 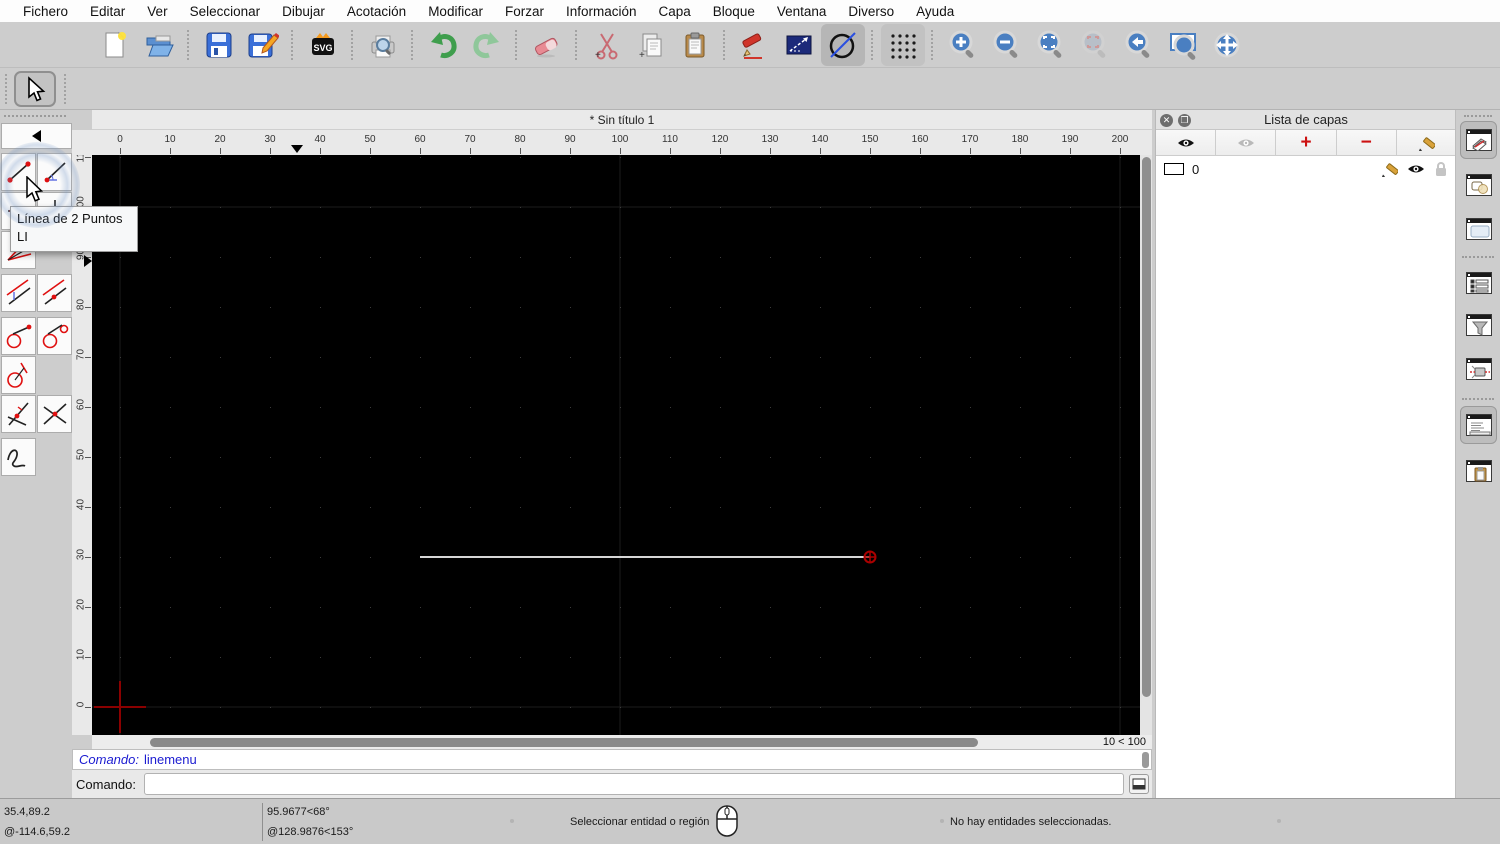 What do you see at coordinates (903, 44) in the screenshot?
I see `grid-toggle-button` at bounding box center [903, 44].